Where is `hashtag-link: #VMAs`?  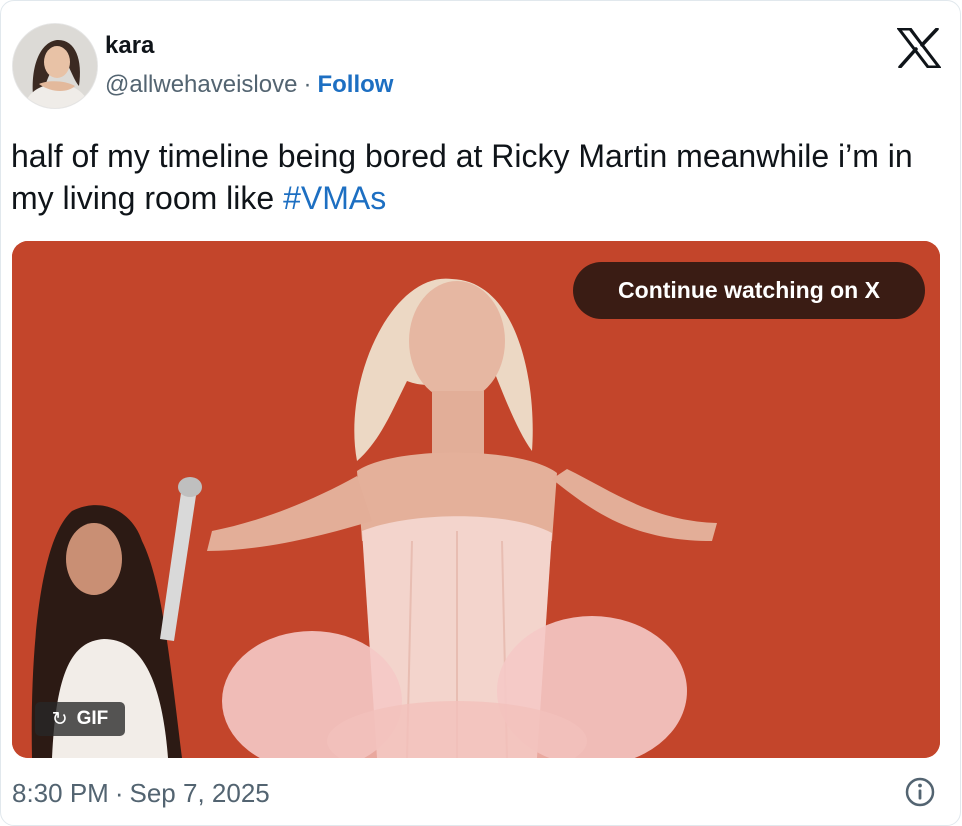
hashtag-link: #VMAs is located at coordinates (334, 198).